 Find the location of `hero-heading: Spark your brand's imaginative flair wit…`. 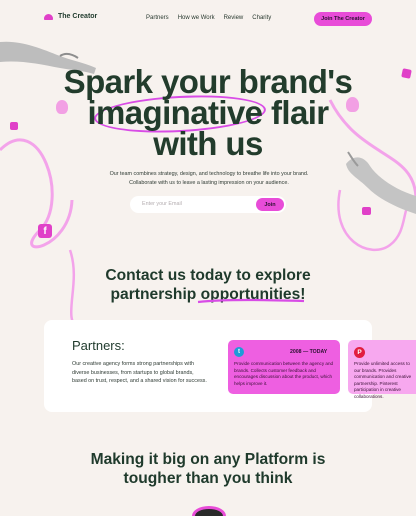

hero-heading: Spark your brand's imaginative flair wit… is located at coordinates (208, 112).